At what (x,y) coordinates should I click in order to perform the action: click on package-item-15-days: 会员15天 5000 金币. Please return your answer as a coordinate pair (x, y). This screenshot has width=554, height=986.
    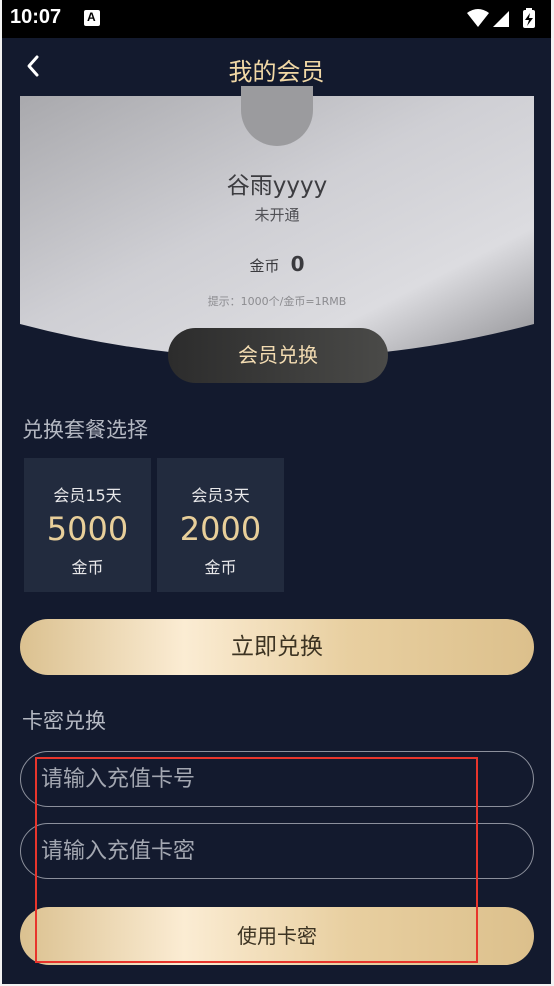
    Looking at the image, I should click on (87, 525).